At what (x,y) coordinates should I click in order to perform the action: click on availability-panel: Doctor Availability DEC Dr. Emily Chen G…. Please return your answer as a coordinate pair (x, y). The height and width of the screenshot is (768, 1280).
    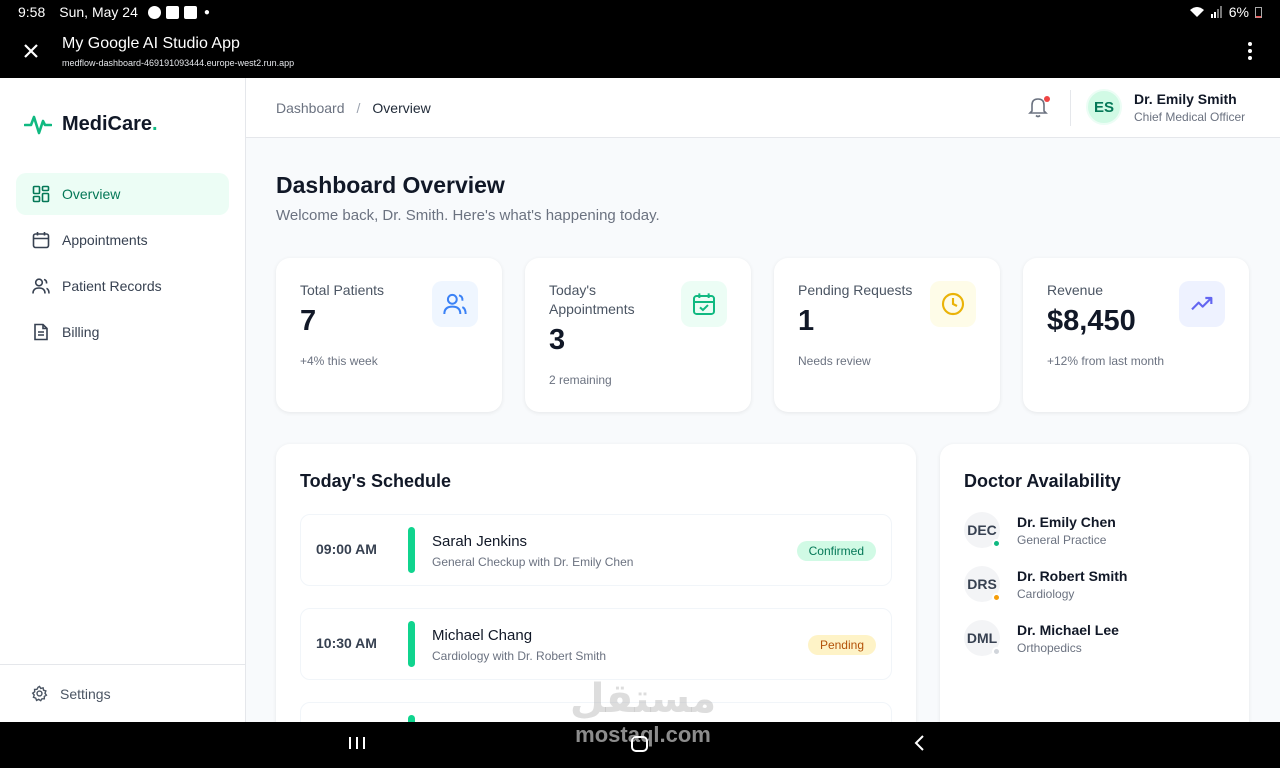
    Looking at the image, I should click on (1094, 583).